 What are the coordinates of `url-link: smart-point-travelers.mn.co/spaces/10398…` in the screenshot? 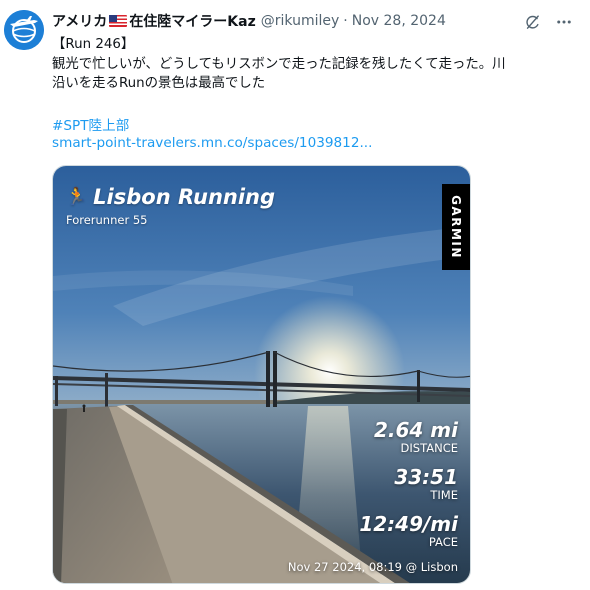 It's located at (212, 143).